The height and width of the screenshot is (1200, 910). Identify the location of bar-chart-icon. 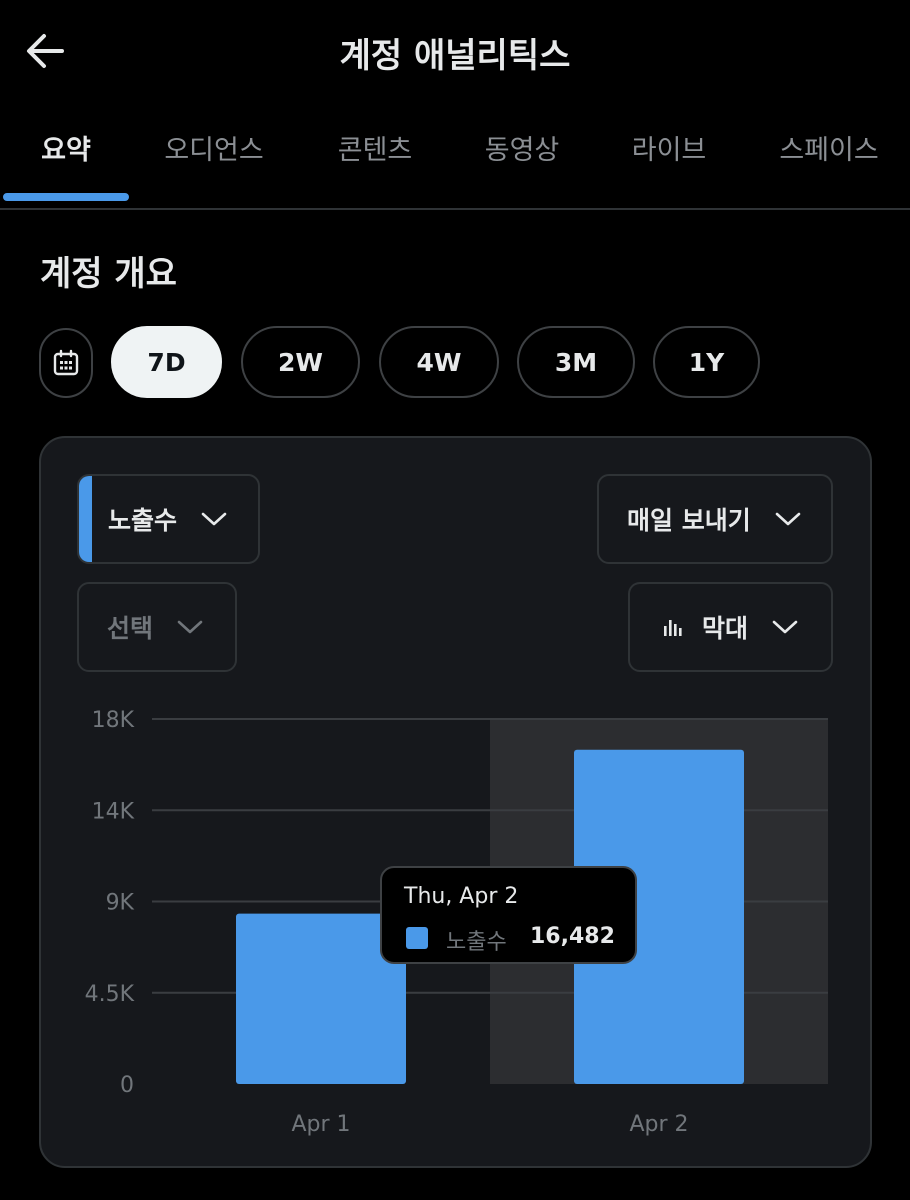
(673, 627).